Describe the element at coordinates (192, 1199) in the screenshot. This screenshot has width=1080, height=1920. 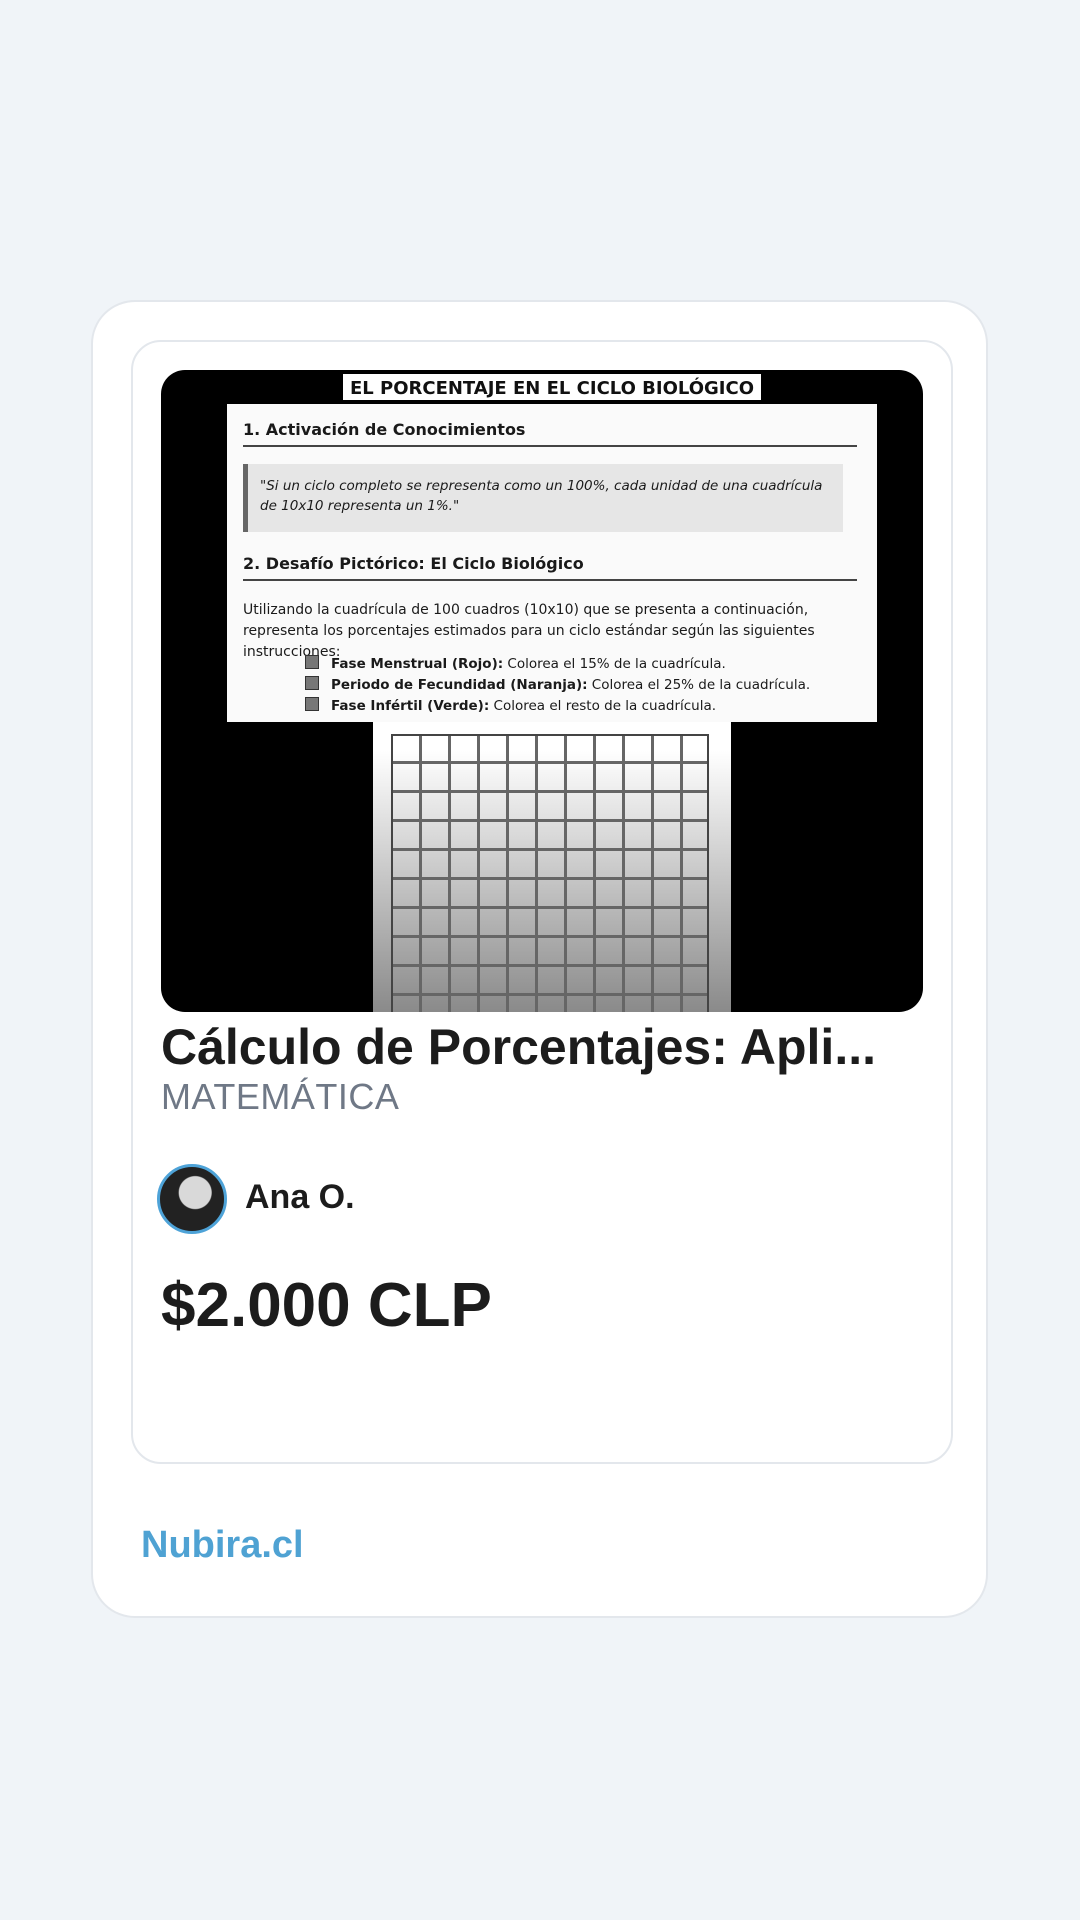
I see `author-avatar` at that location.